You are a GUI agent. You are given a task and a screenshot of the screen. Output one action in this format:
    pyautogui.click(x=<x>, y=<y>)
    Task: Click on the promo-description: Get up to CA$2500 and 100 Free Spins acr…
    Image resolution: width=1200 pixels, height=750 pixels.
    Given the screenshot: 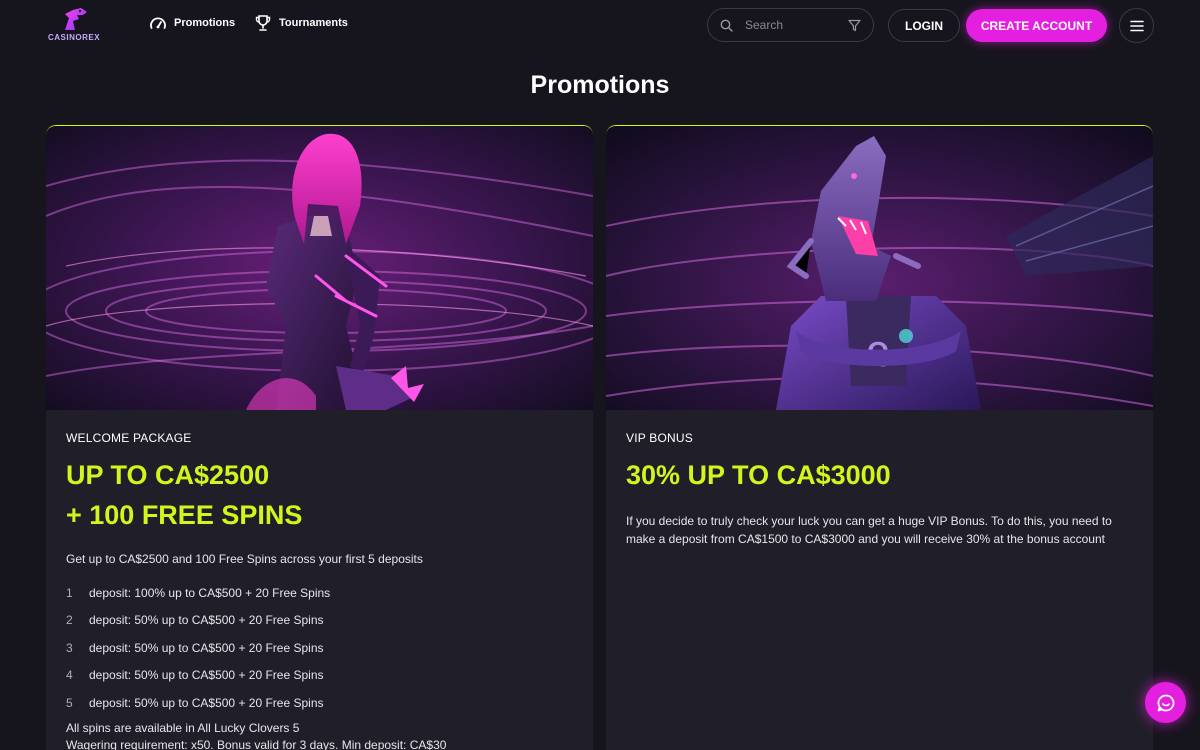 What is the action you would take?
    pyautogui.click(x=244, y=559)
    